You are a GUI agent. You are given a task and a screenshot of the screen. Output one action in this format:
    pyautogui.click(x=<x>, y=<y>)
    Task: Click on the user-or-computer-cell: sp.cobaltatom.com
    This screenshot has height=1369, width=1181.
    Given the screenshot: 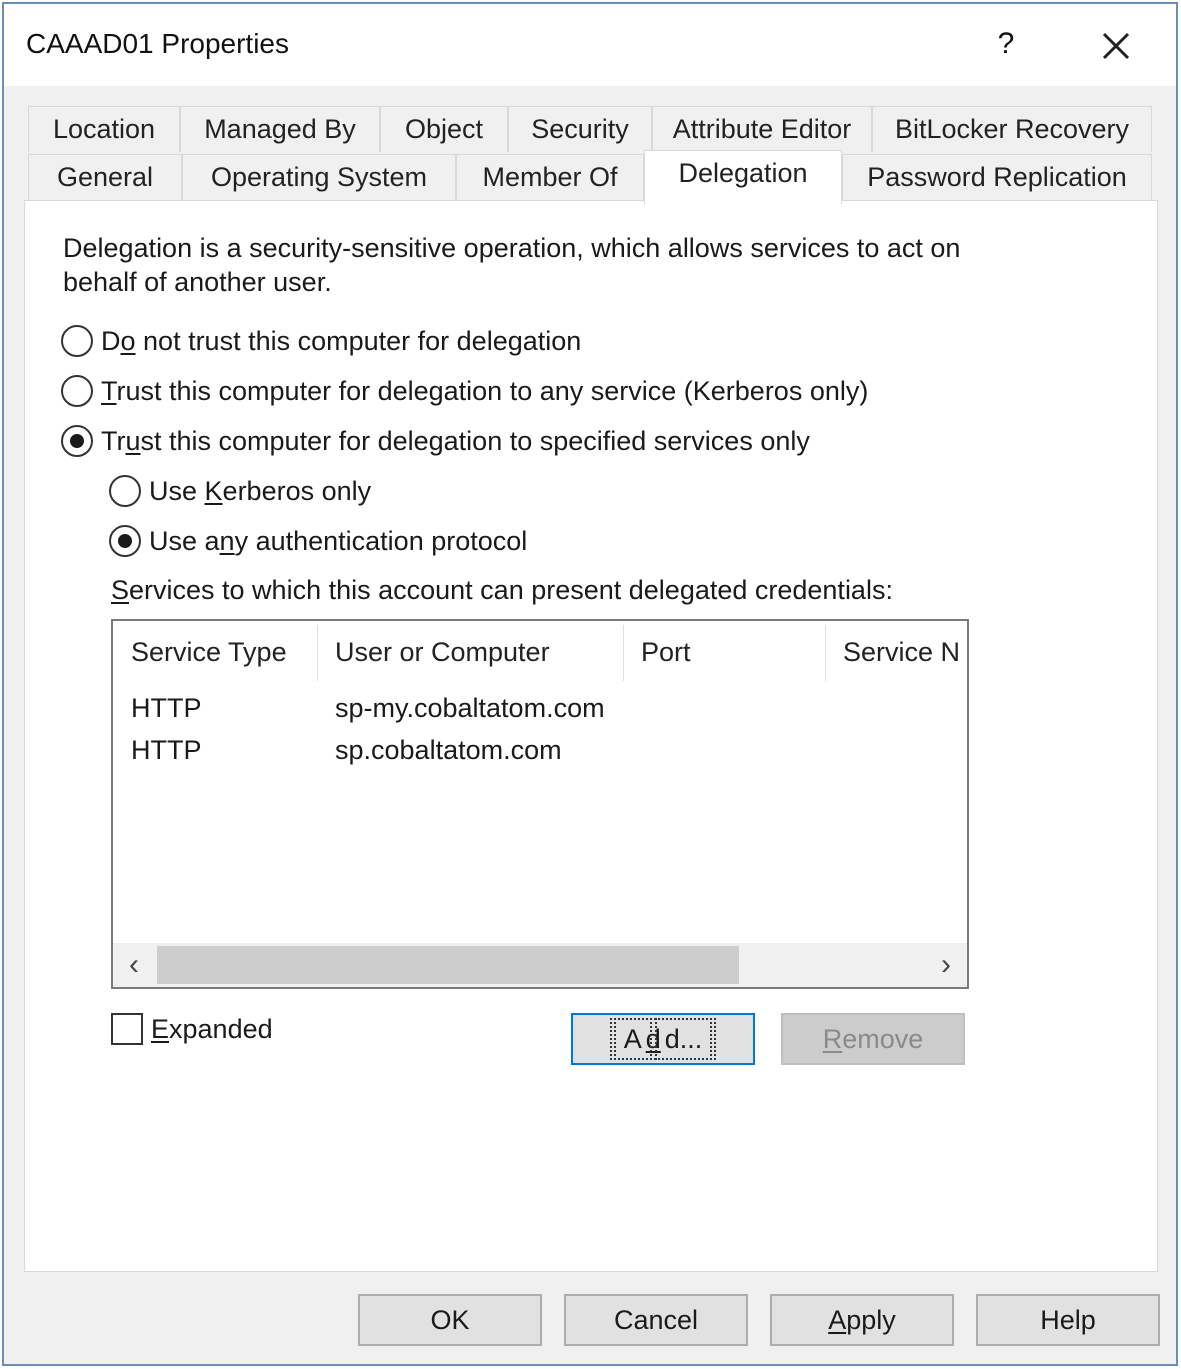 What is the action you would take?
    pyautogui.click(x=448, y=750)
    